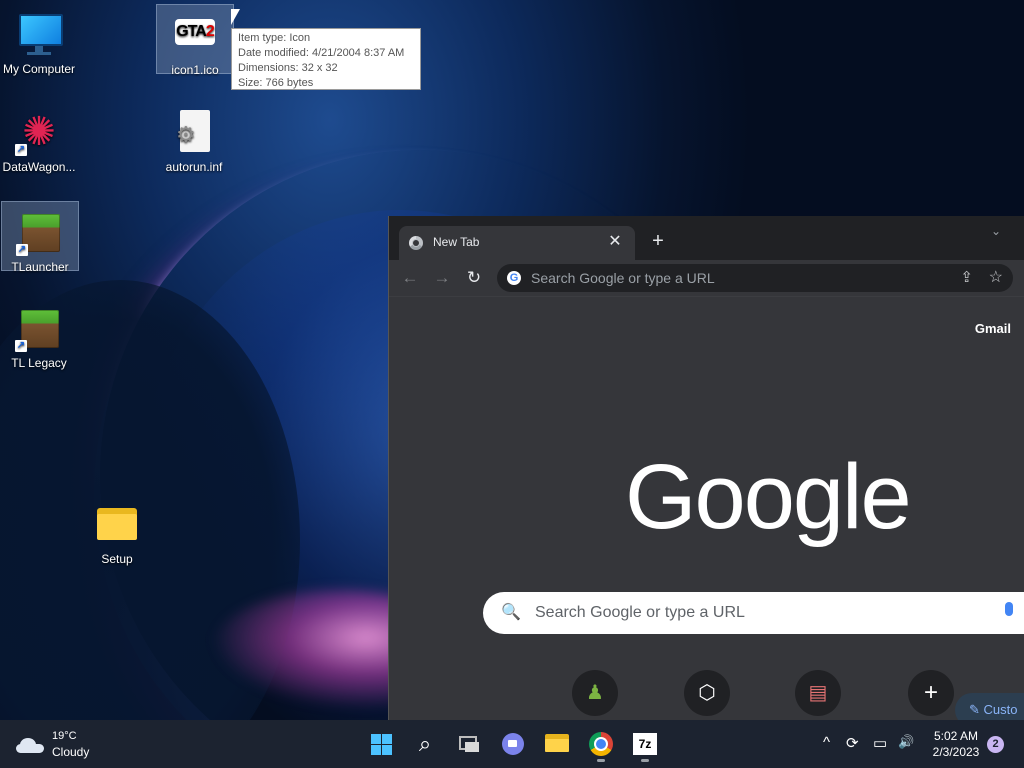 The image size is (1024, 768). Describe the element at coordinates (906, 742) in the screenshot. I see `volume-icon: 🔊` at that location.